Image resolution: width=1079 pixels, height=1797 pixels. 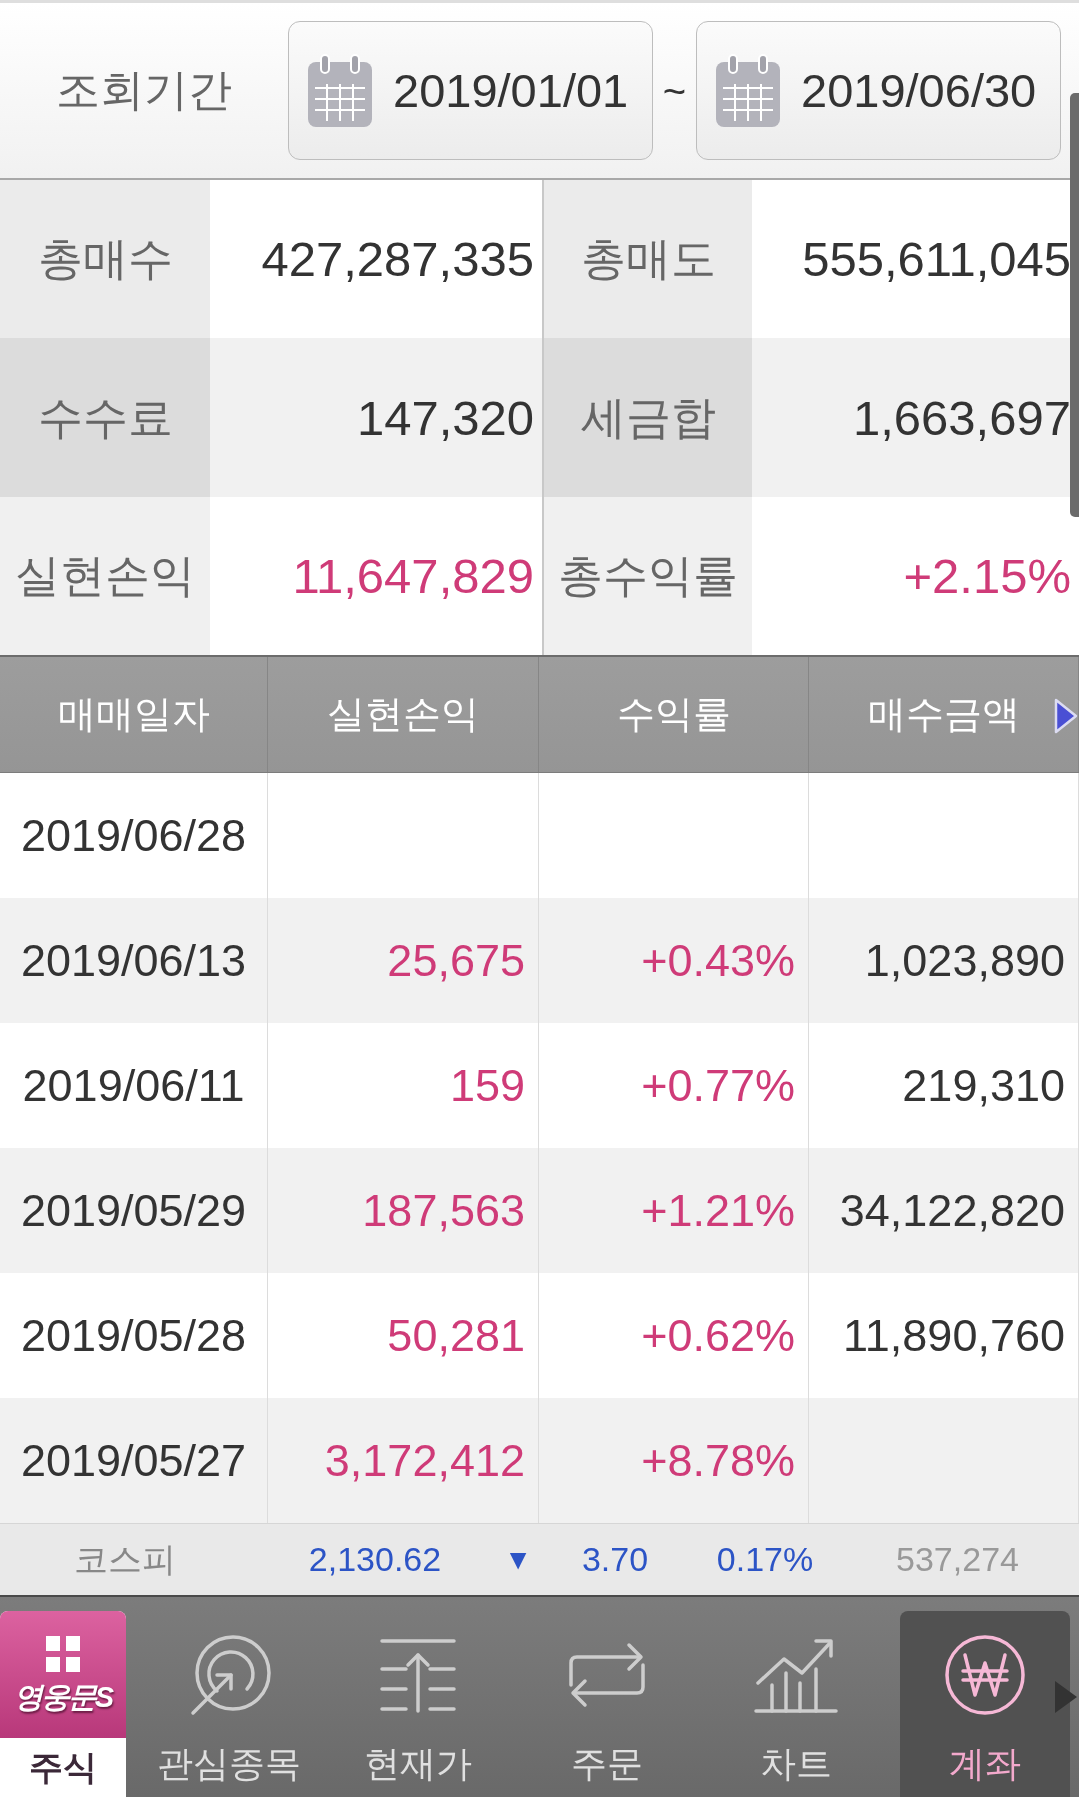 I want to click on table-row: 2019/05/27 3,172,412 +8.78%, so click(x=539, y=1460).